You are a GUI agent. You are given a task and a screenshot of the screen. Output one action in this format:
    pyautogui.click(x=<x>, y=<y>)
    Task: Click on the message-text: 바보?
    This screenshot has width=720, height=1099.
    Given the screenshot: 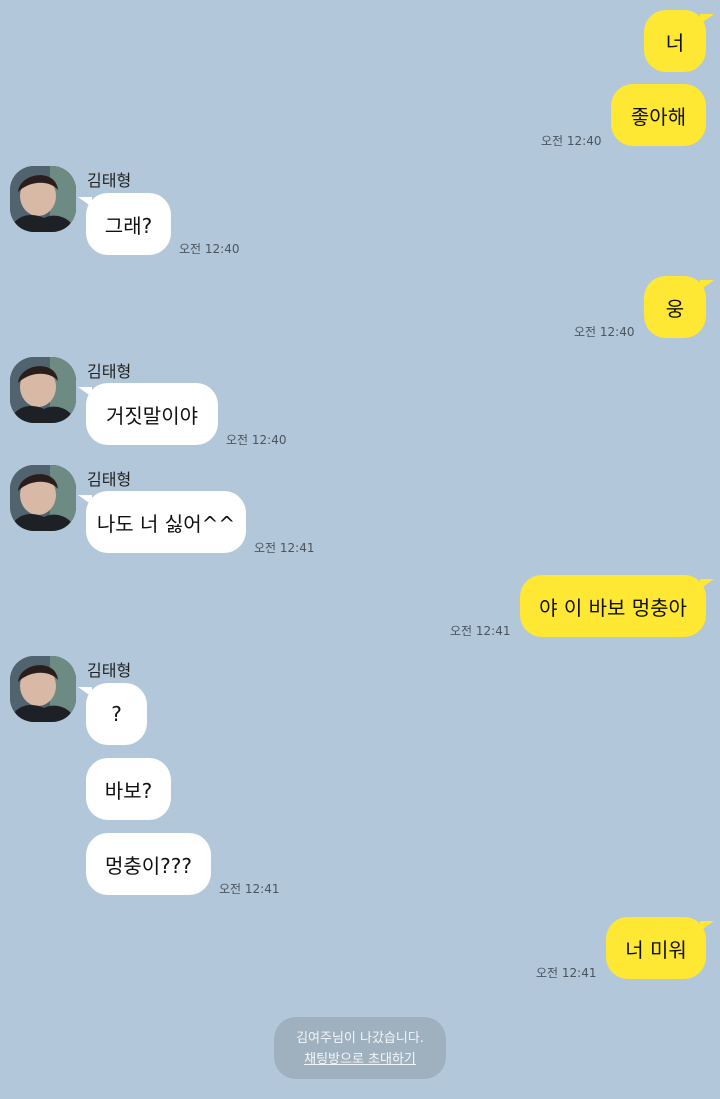 What is the action you would take?
    pyautogui.click(x=128, y=790)
    